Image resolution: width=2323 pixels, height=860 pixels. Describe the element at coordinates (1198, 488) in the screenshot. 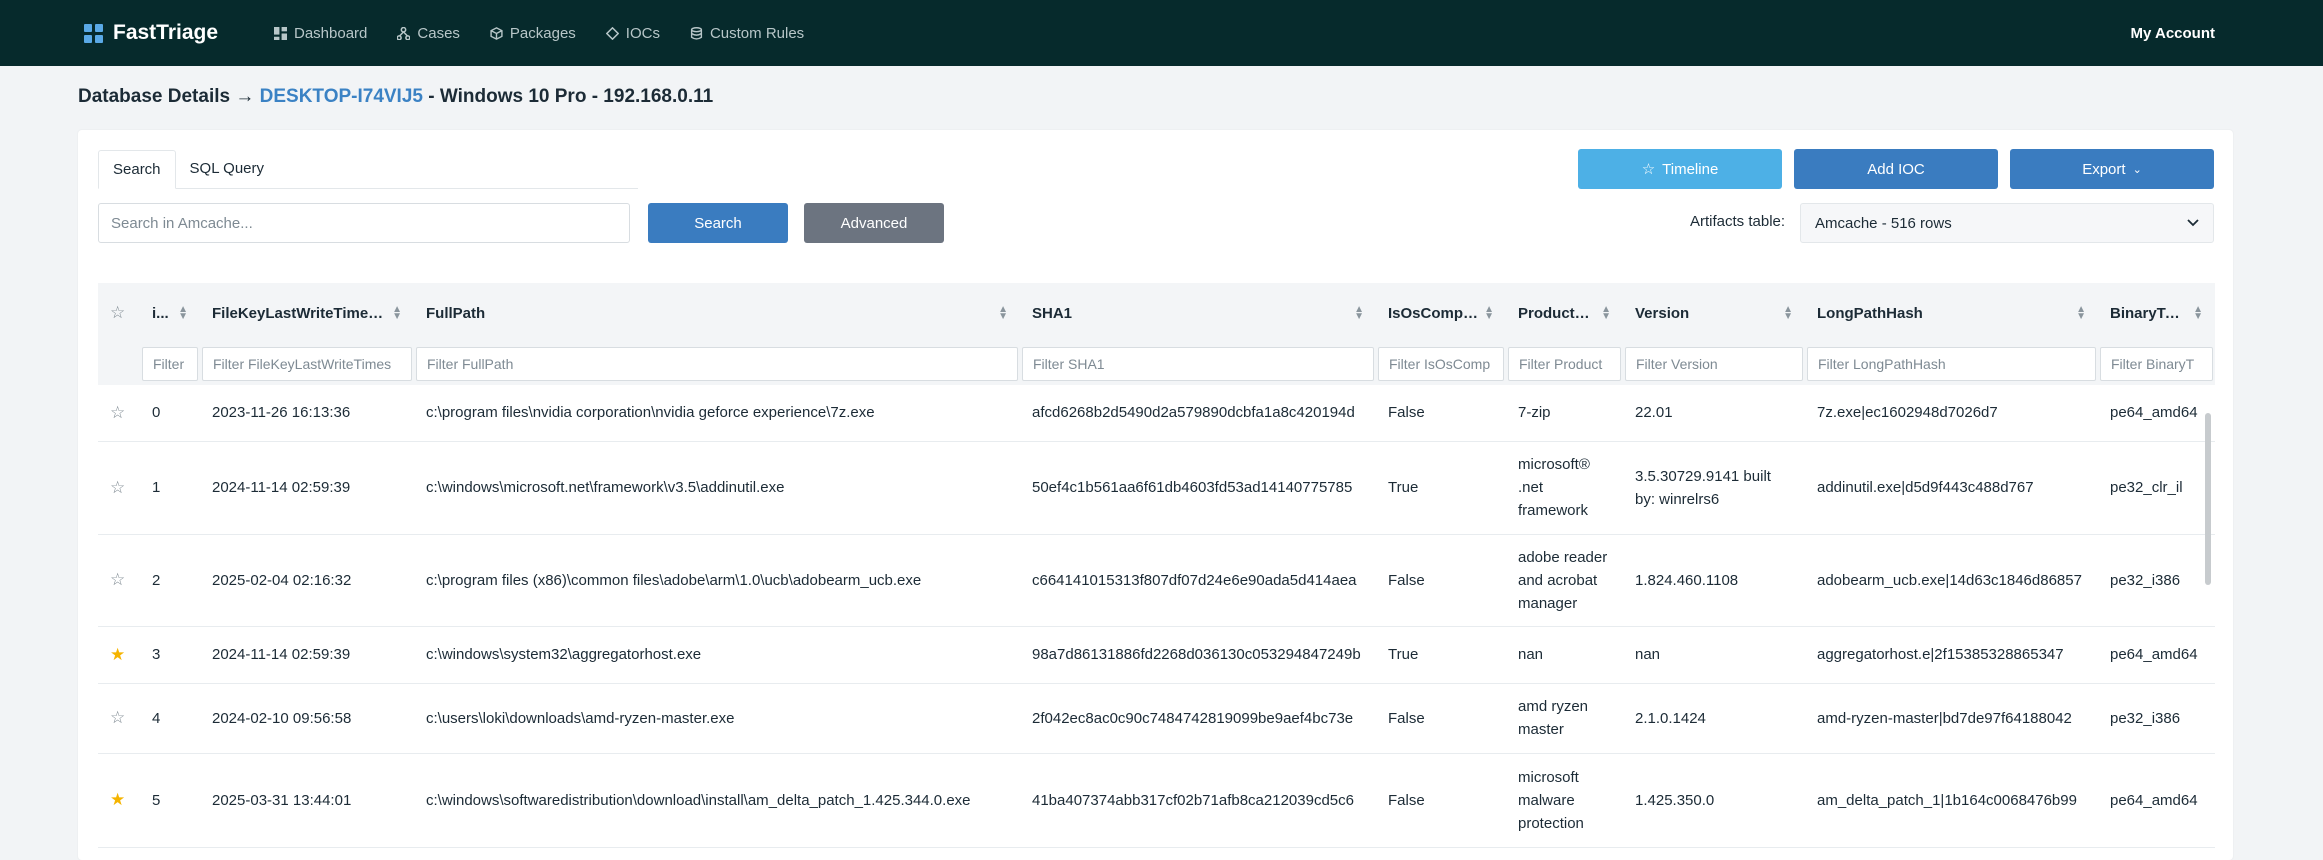

I see `cell-sha1: 50ef4c1b561aa6f61db4603fd53ad14140775785` at that location.